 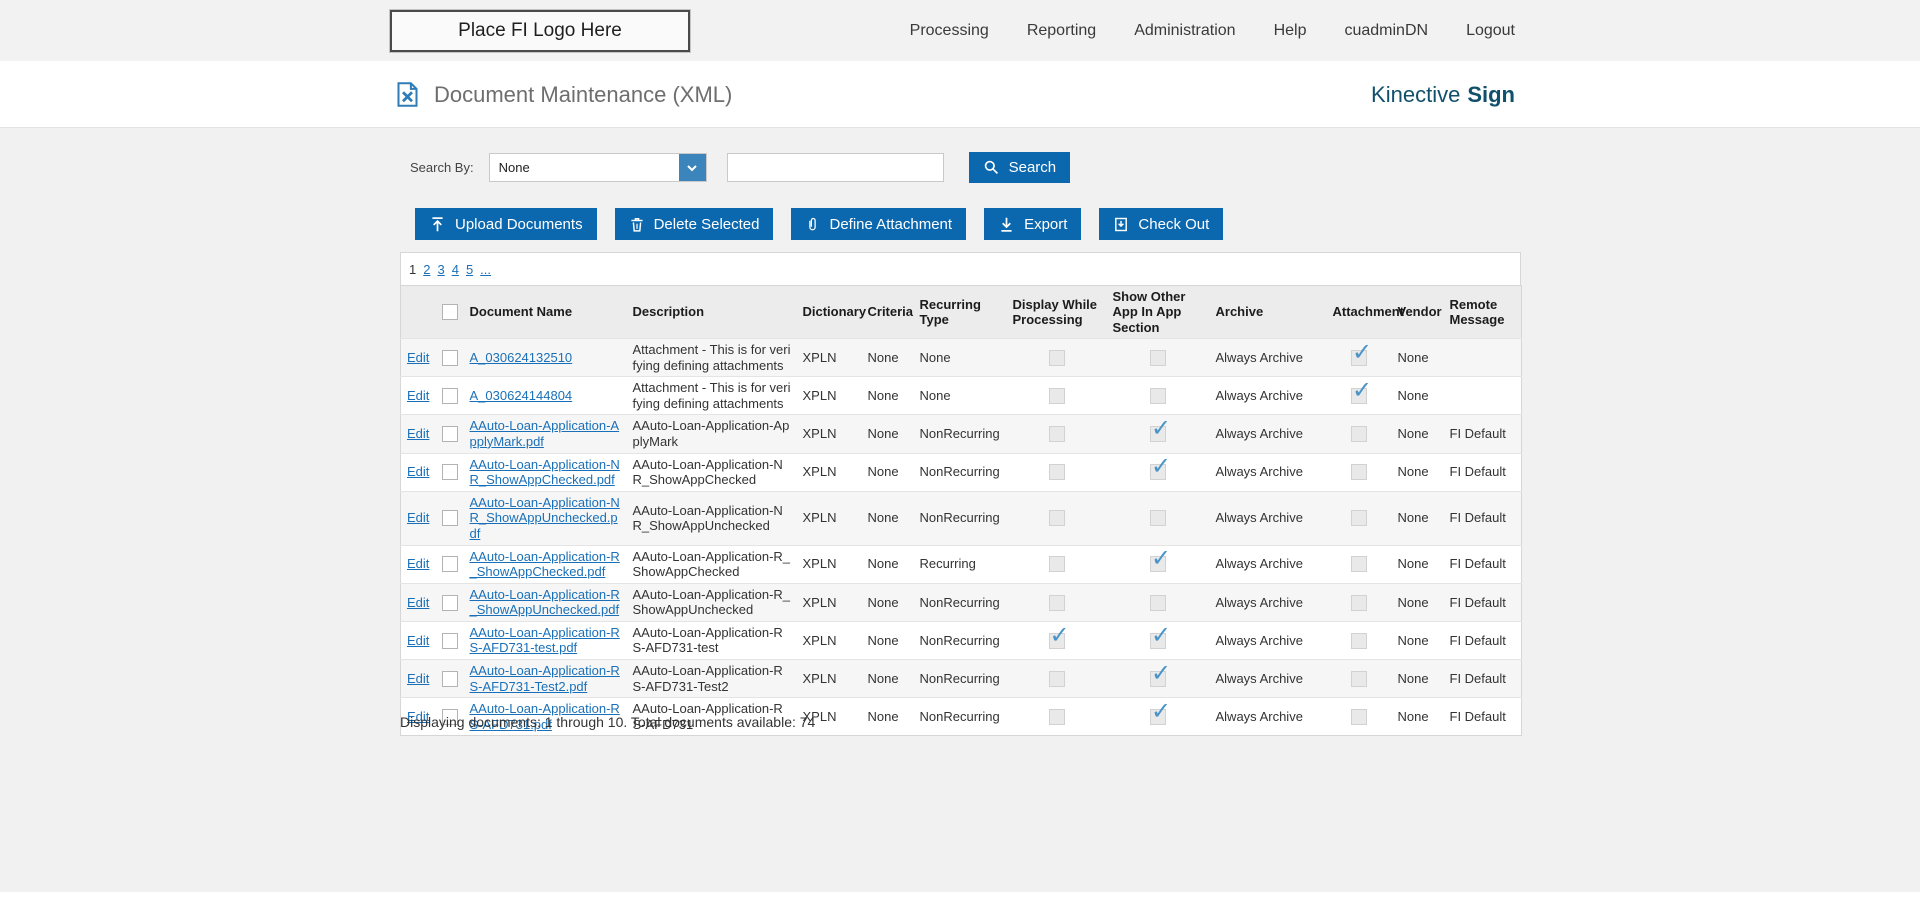 What do you see at coordinates (449, 312) in the screenshot?
I see `select-all-checkbox` at bounding box center [449, 312].